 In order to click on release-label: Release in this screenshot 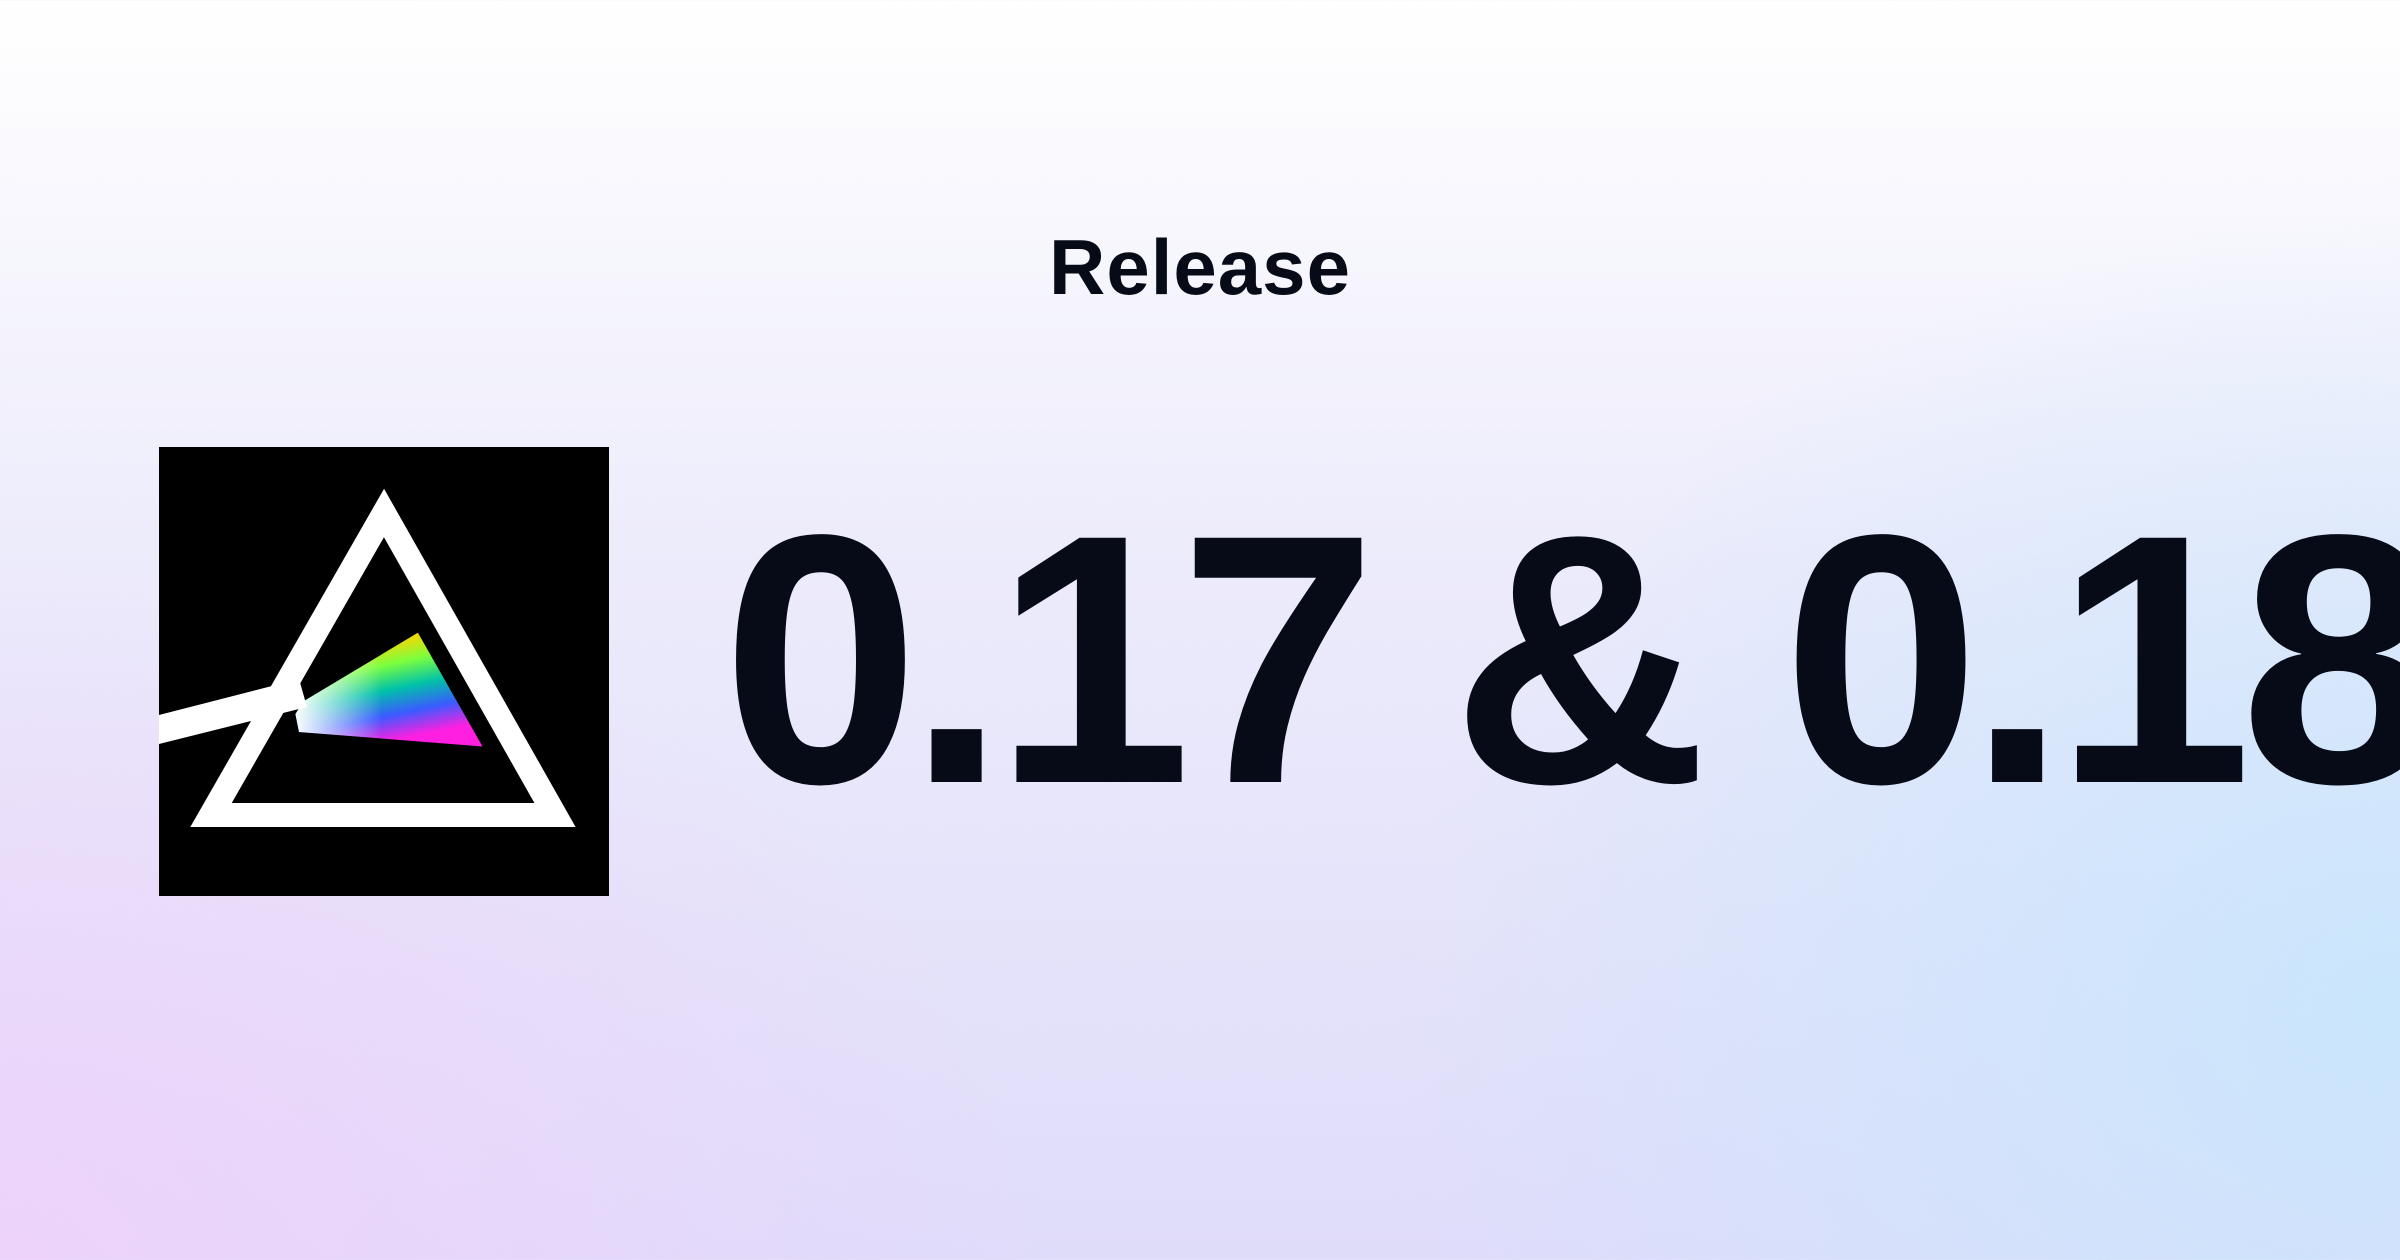, I will do `click(1200, 267)`.